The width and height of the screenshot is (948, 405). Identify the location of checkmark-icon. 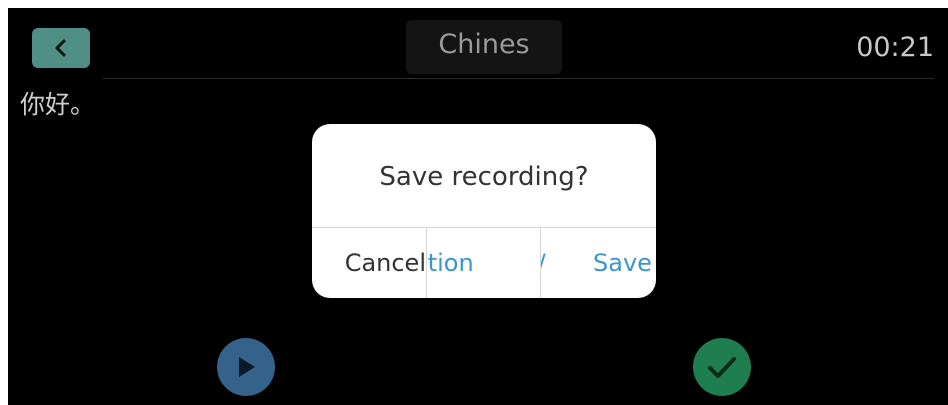
(722, 367).